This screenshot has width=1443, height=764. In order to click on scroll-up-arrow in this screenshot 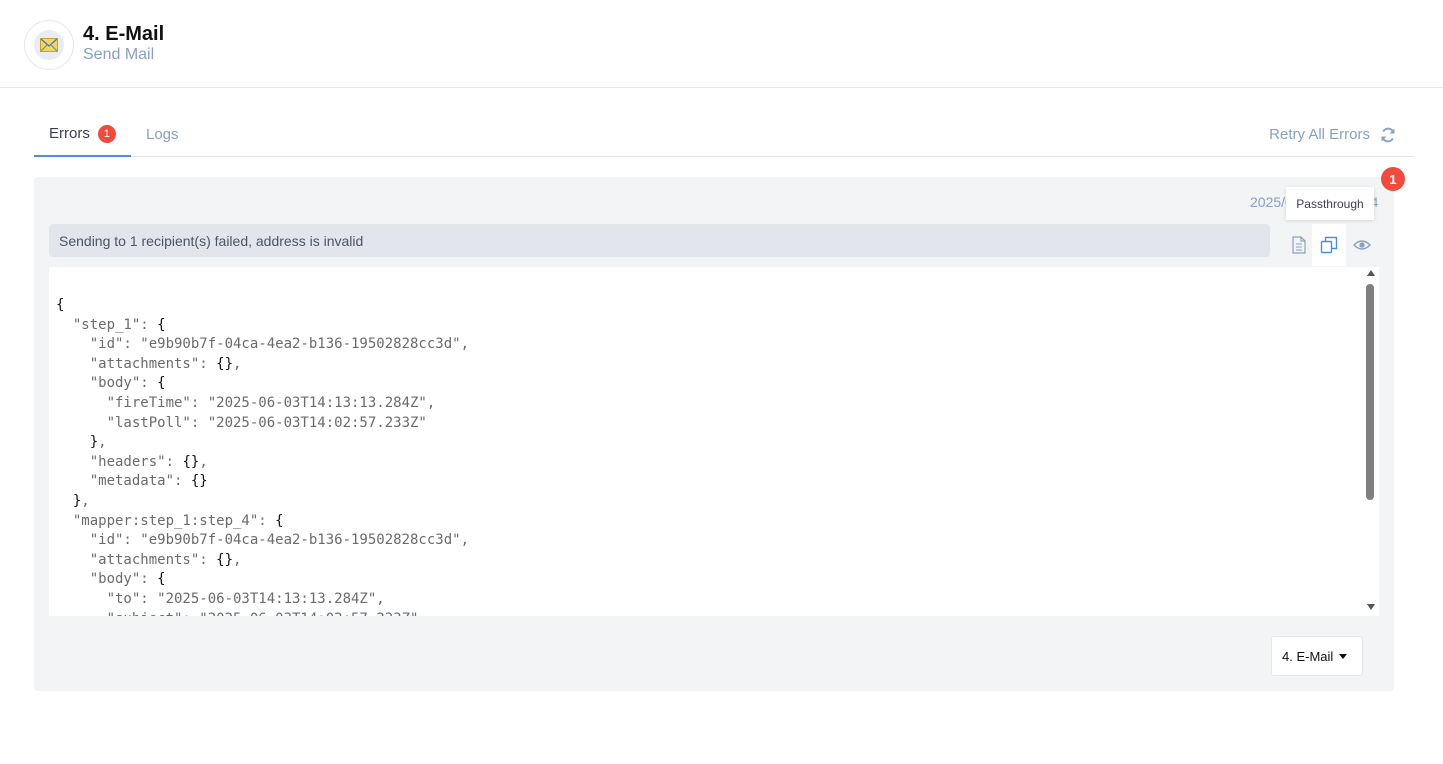, I will do `click(1371, 273)`.